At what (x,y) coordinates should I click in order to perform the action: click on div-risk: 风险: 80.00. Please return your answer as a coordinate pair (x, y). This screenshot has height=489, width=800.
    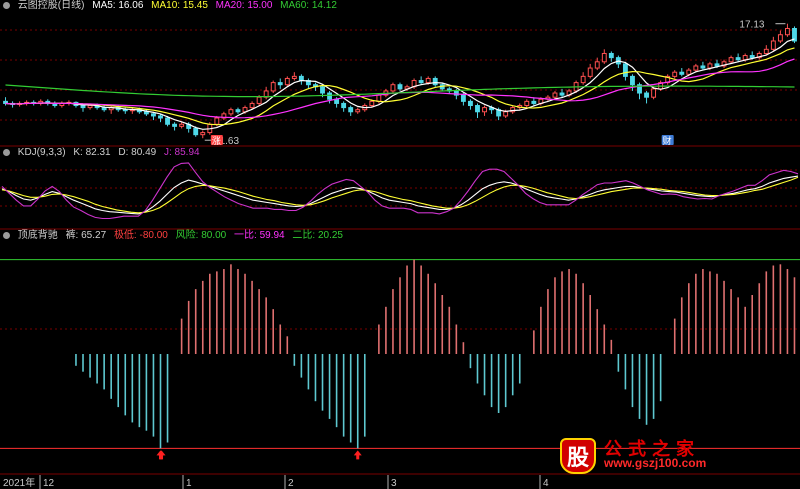
    Looking at the image, I should click on (201, 235).